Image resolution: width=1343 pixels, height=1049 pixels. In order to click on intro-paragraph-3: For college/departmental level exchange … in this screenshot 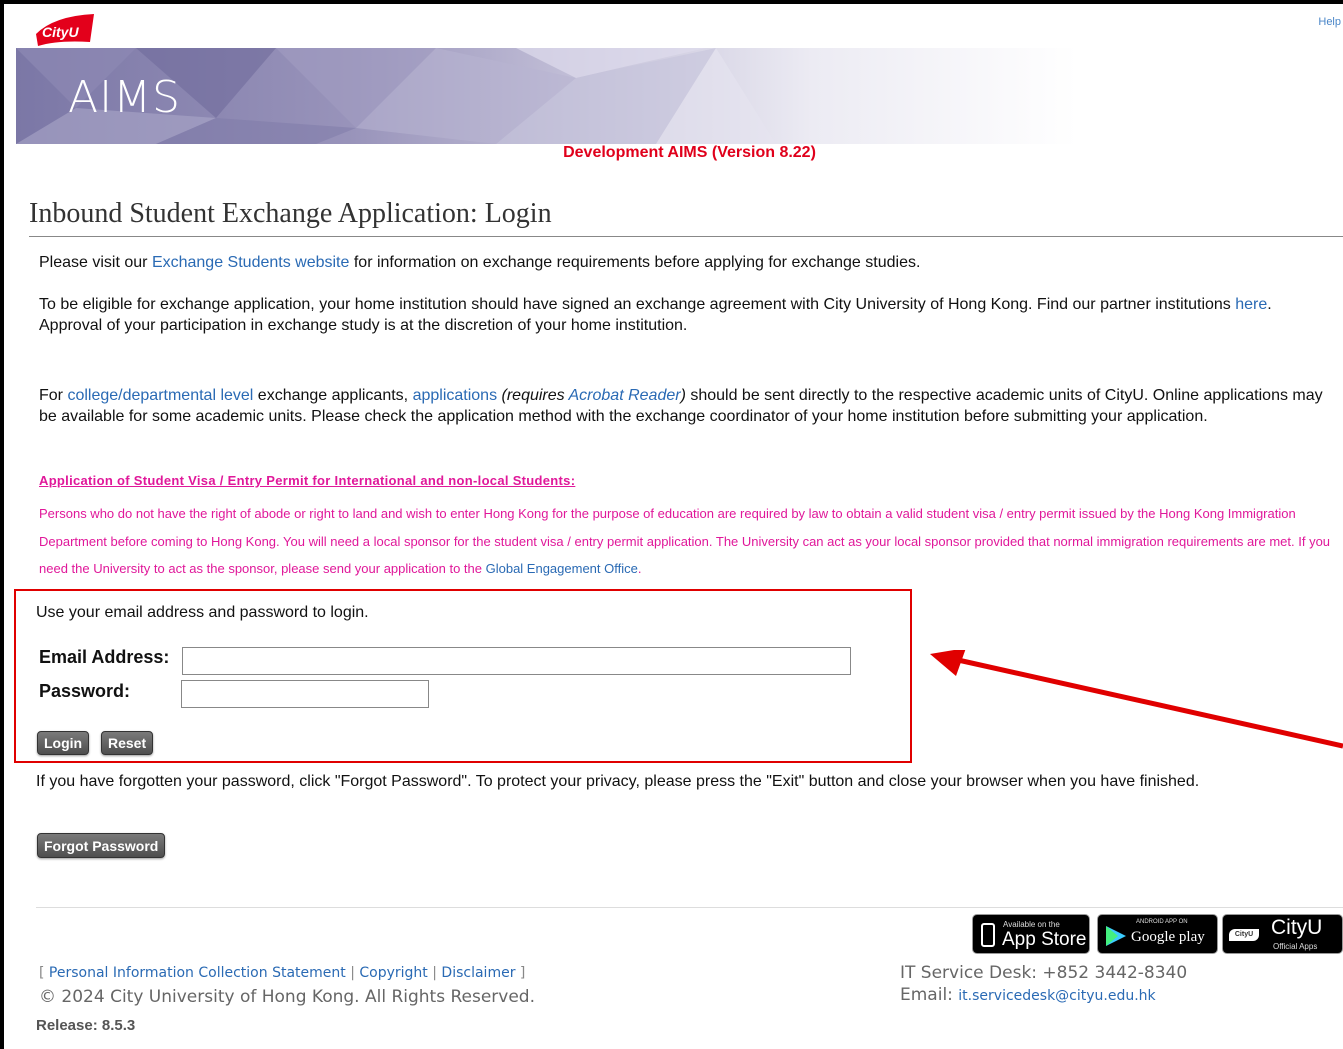, I will do `click(681, 406)`.